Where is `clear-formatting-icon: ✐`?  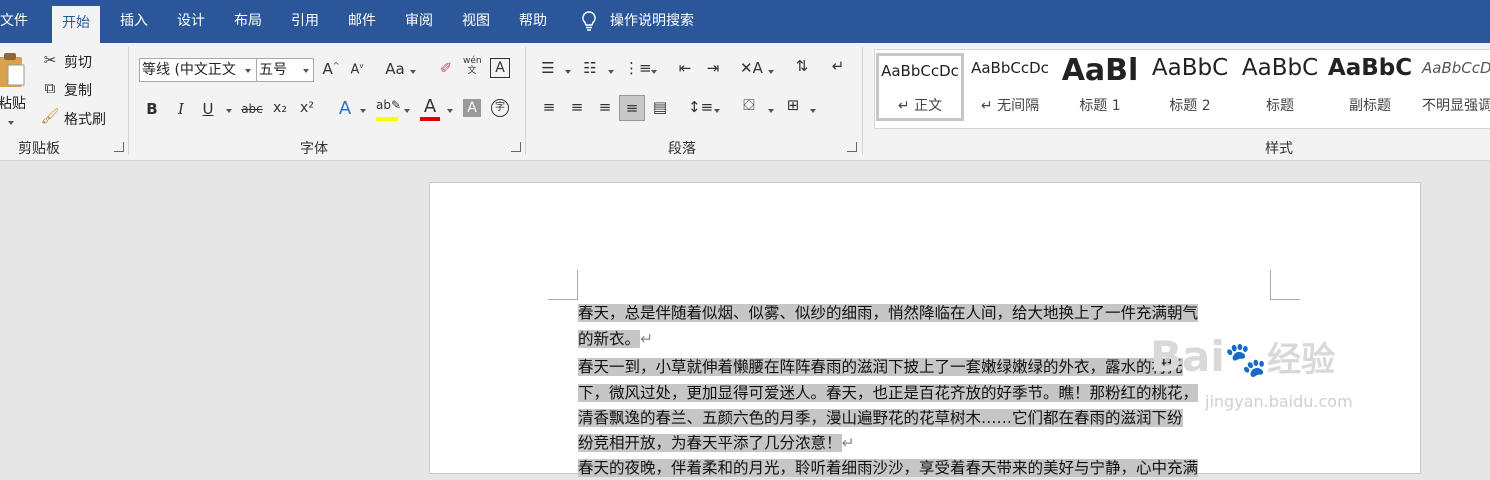 clear-formatting-icon: ✐ is located at coordinates (446, 68).